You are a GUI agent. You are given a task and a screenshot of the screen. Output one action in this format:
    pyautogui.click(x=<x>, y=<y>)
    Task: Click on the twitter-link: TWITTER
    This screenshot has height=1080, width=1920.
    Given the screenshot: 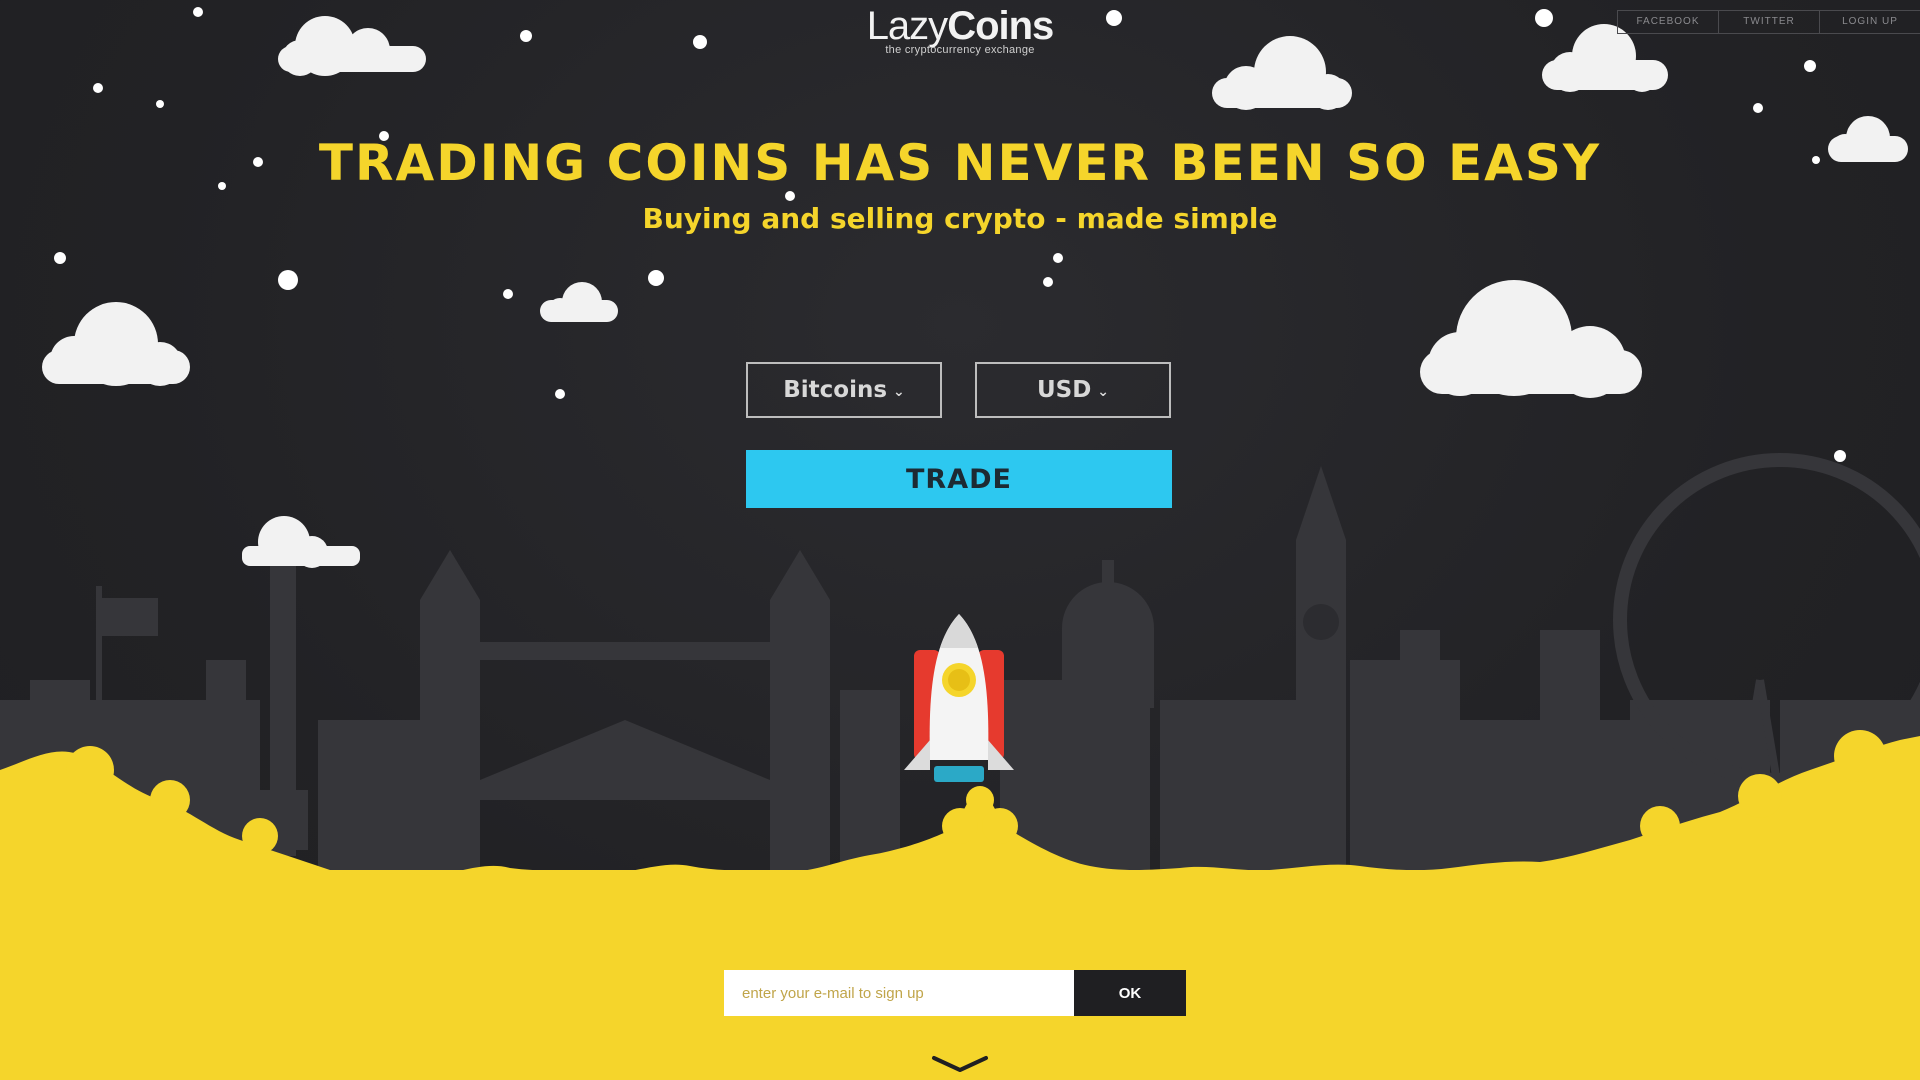 What is the action you would take?
    pyautogui.click(x=1768, y=22)
    